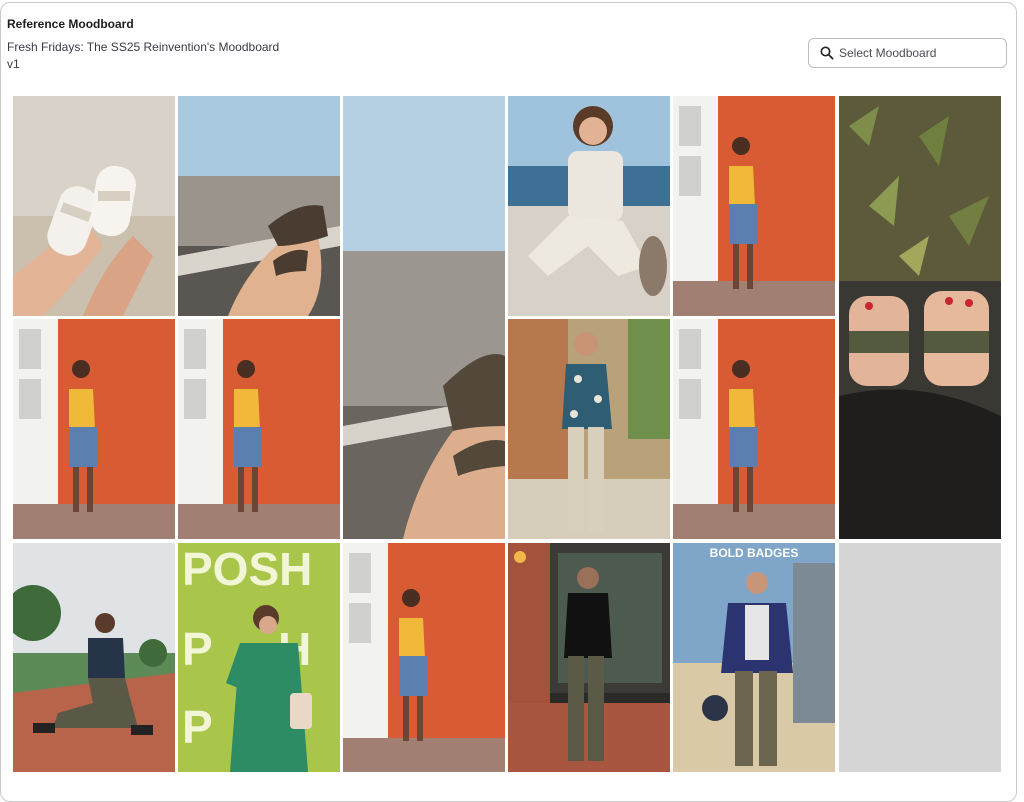 This screenshot has width=1024, height=802. I want to click on select-moodboard-search, so click(907, 53).